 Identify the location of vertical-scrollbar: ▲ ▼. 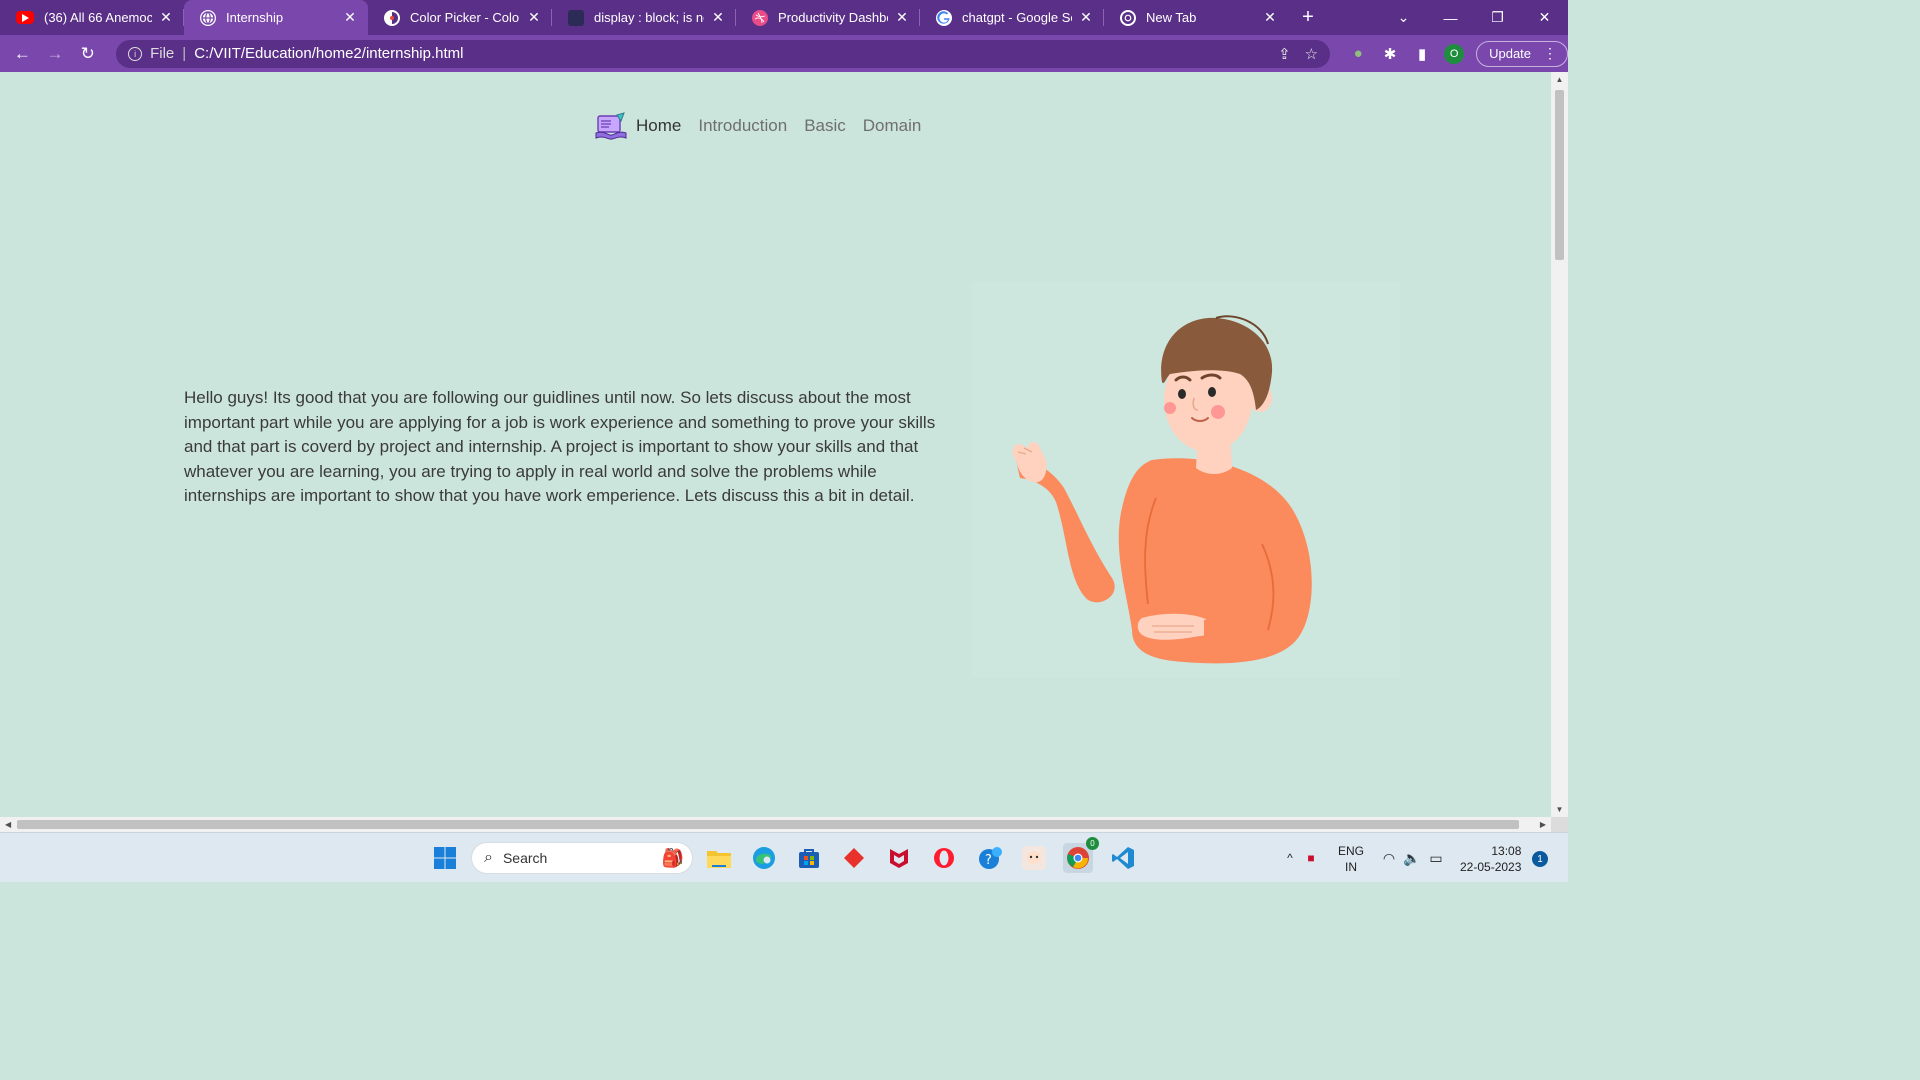
(1559, 444).